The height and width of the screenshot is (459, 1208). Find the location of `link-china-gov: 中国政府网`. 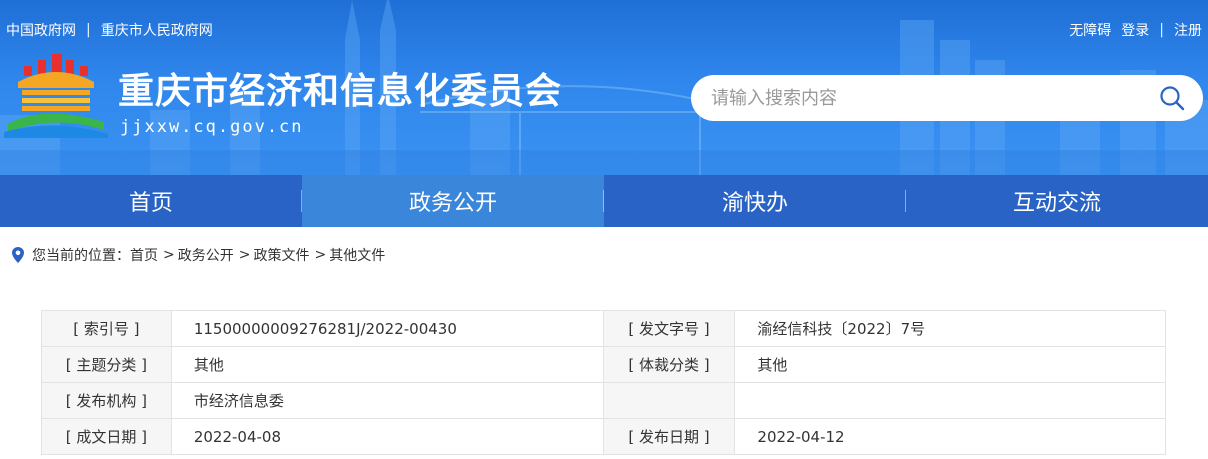

link-china-gov: 中国政府网 is located at coordinates (41, 30).